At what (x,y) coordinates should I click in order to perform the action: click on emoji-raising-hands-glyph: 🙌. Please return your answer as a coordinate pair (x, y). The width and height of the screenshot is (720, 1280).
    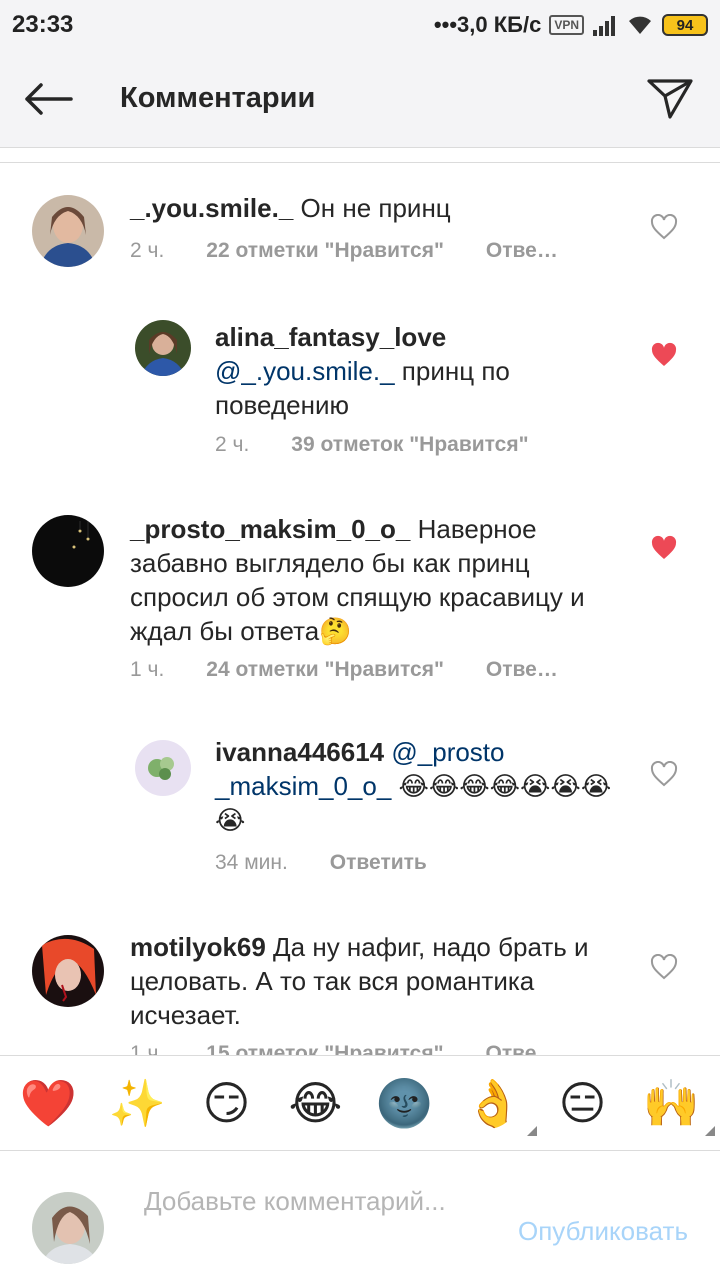
    Looking at the image, I should click on (671, 1102).